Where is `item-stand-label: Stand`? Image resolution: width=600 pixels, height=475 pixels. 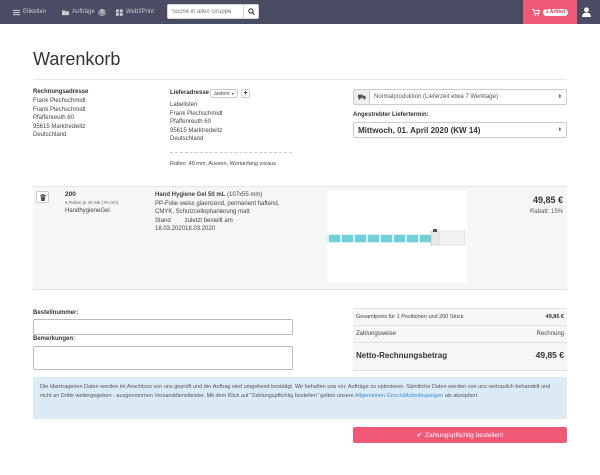 item-stand-label: Stand is located at coordinates (163, 220).